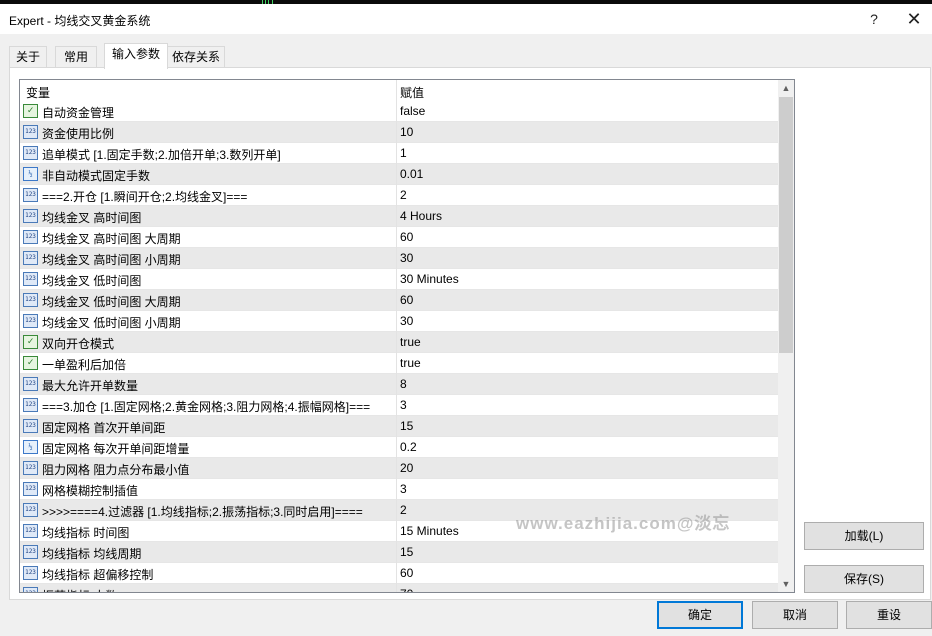 The image size is (932, 636). I want to click on cancel-button: 取消, so click(795, 615).